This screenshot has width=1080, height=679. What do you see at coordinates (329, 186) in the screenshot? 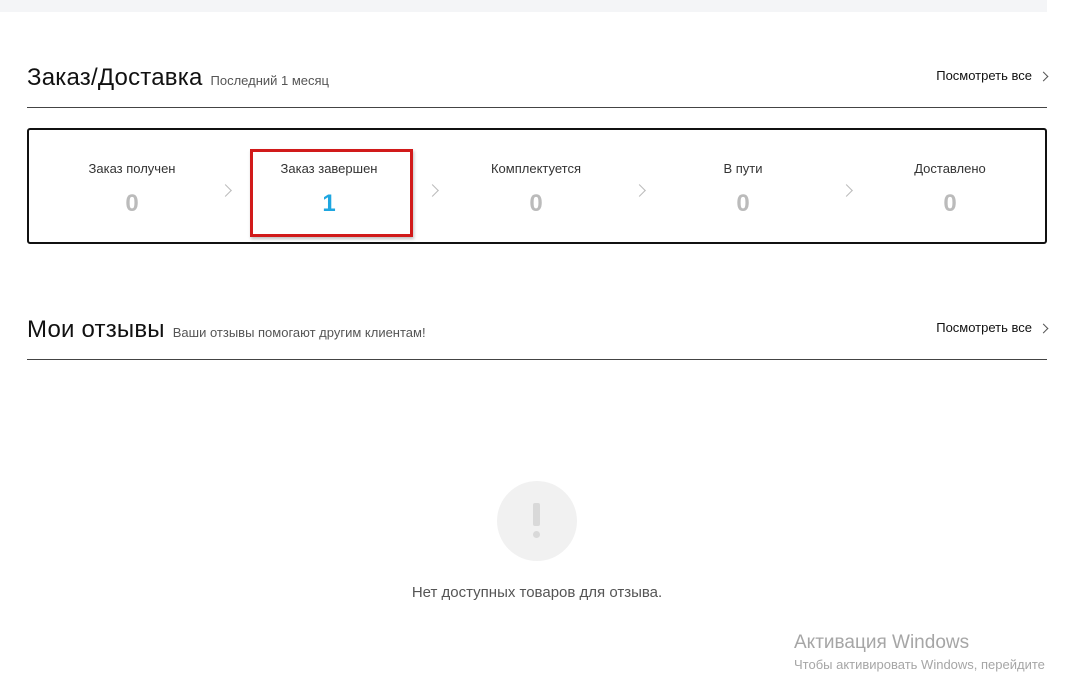
I see `step-order-completed: Заказ завершен 1` at bounding box center [329, 186].